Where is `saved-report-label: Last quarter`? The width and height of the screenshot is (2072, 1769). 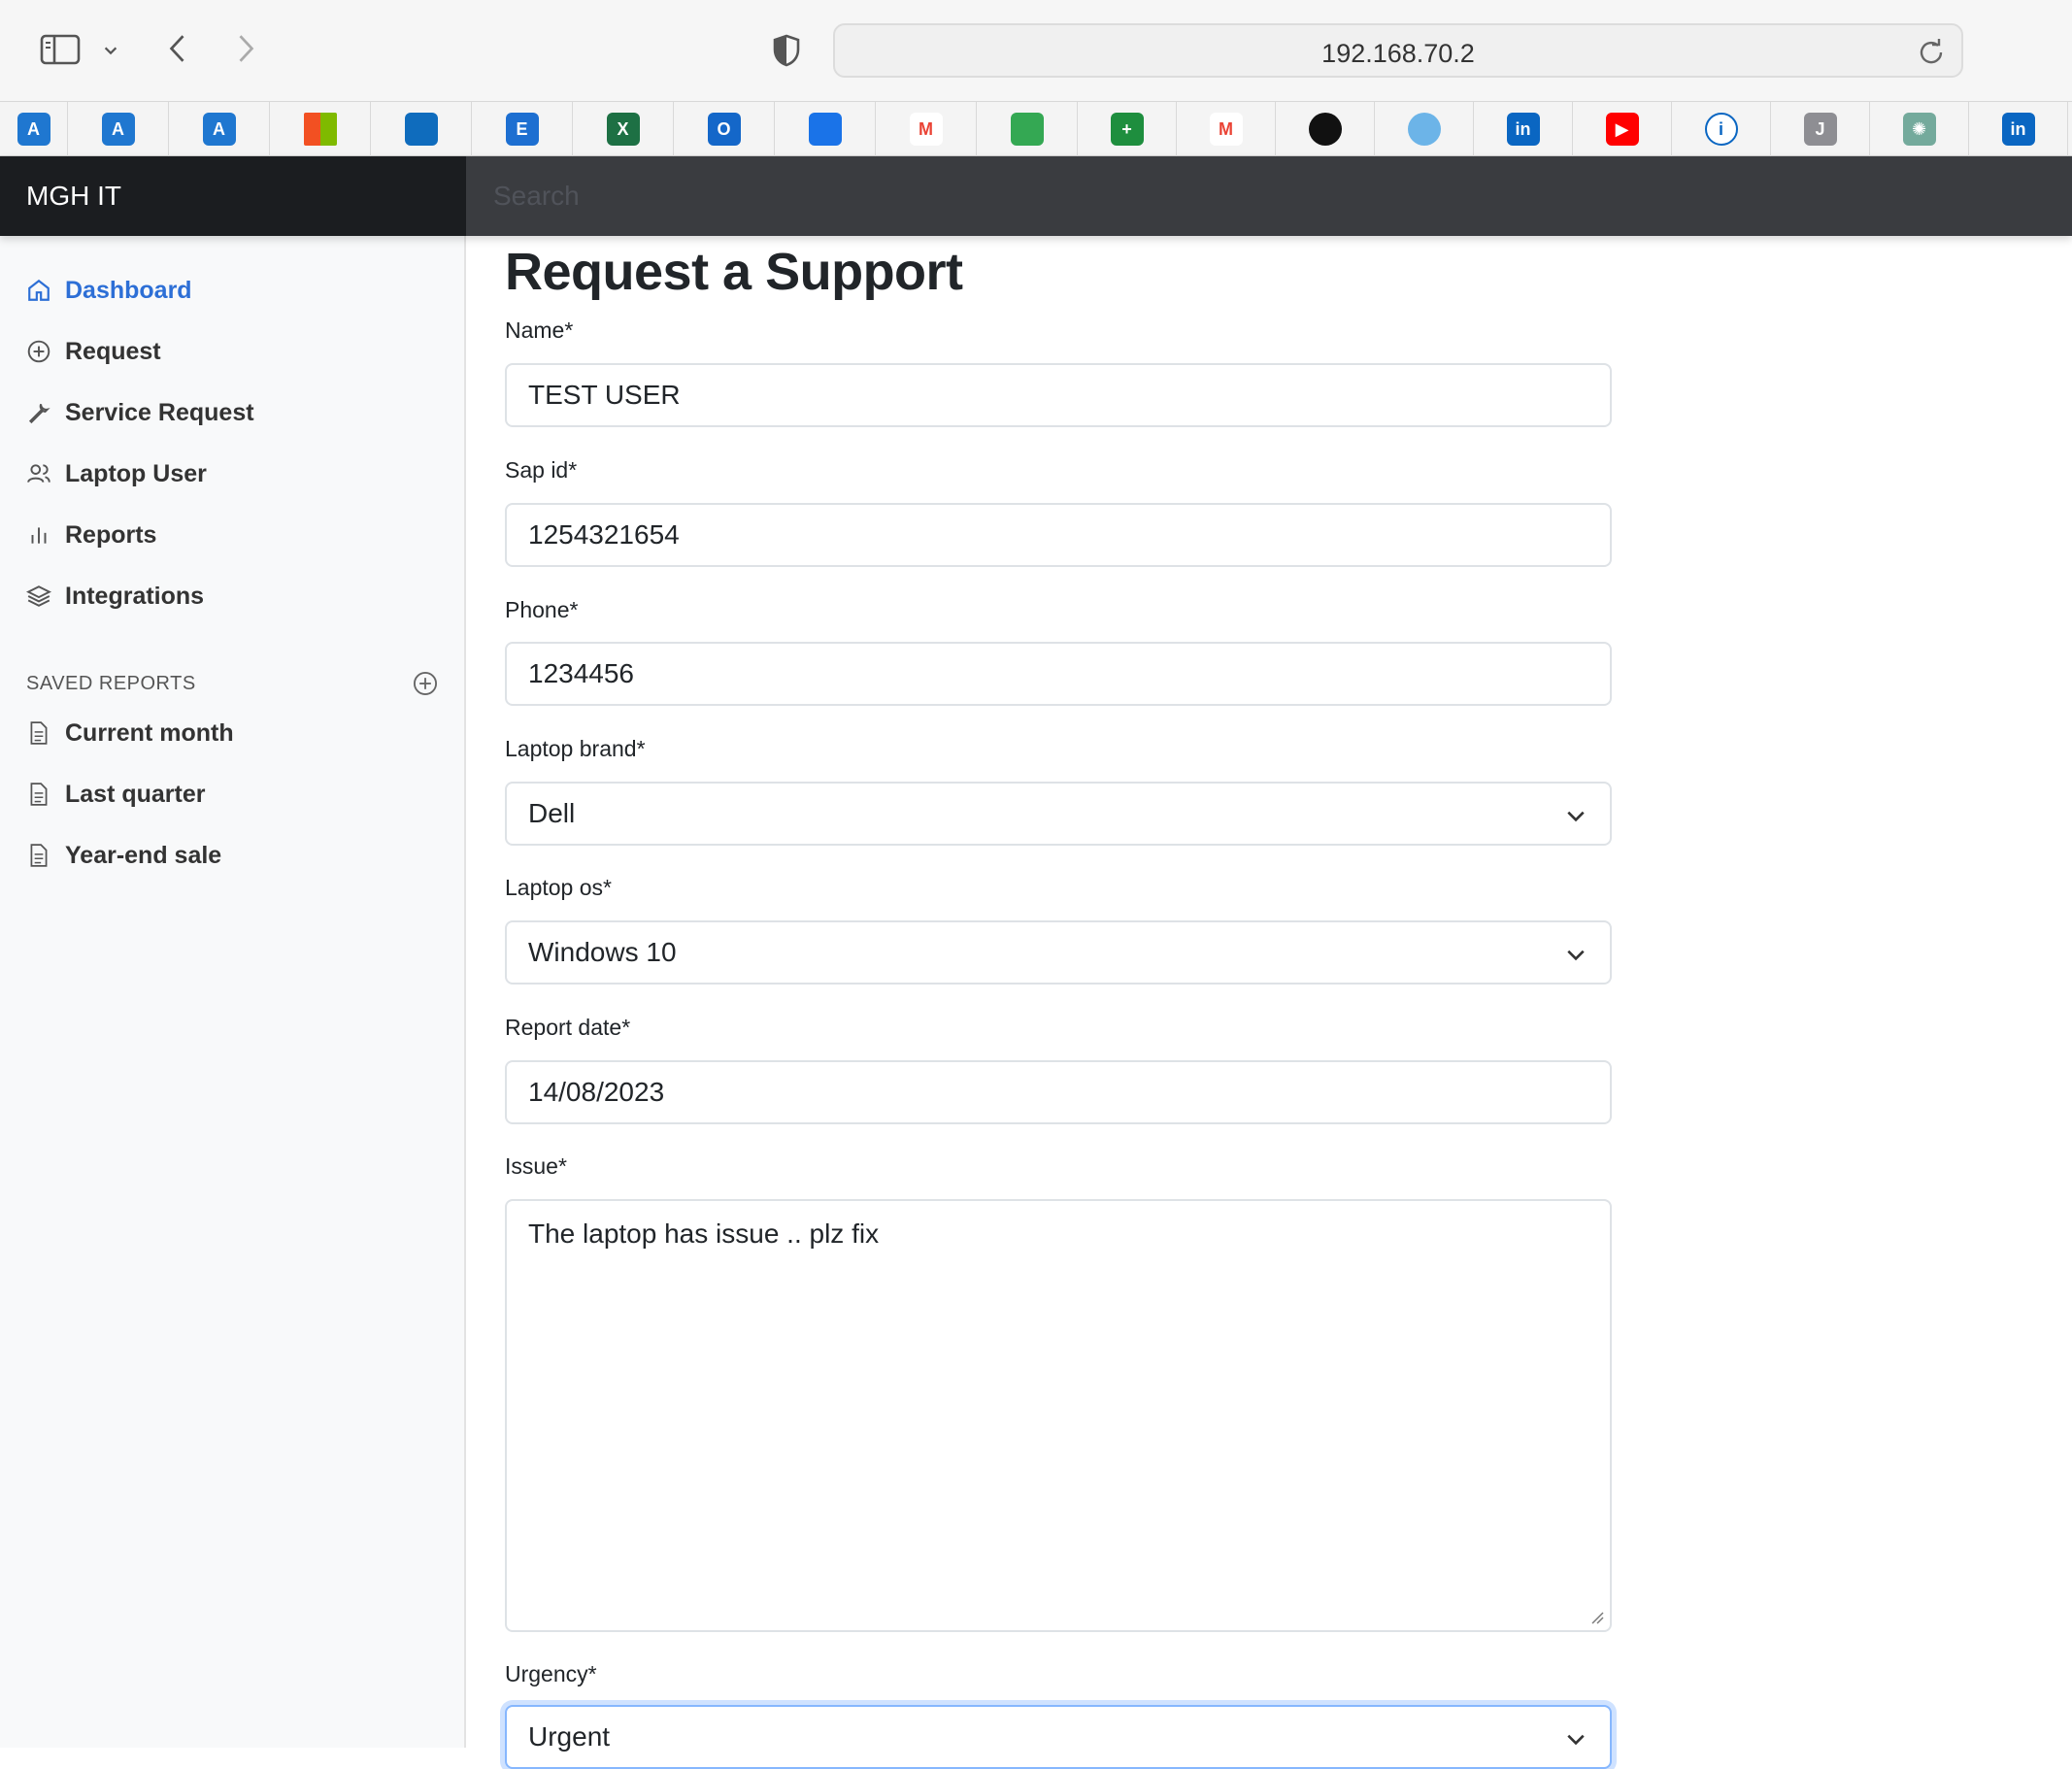
saved-report-label: Last quarter is located at coordinates (135, 794).